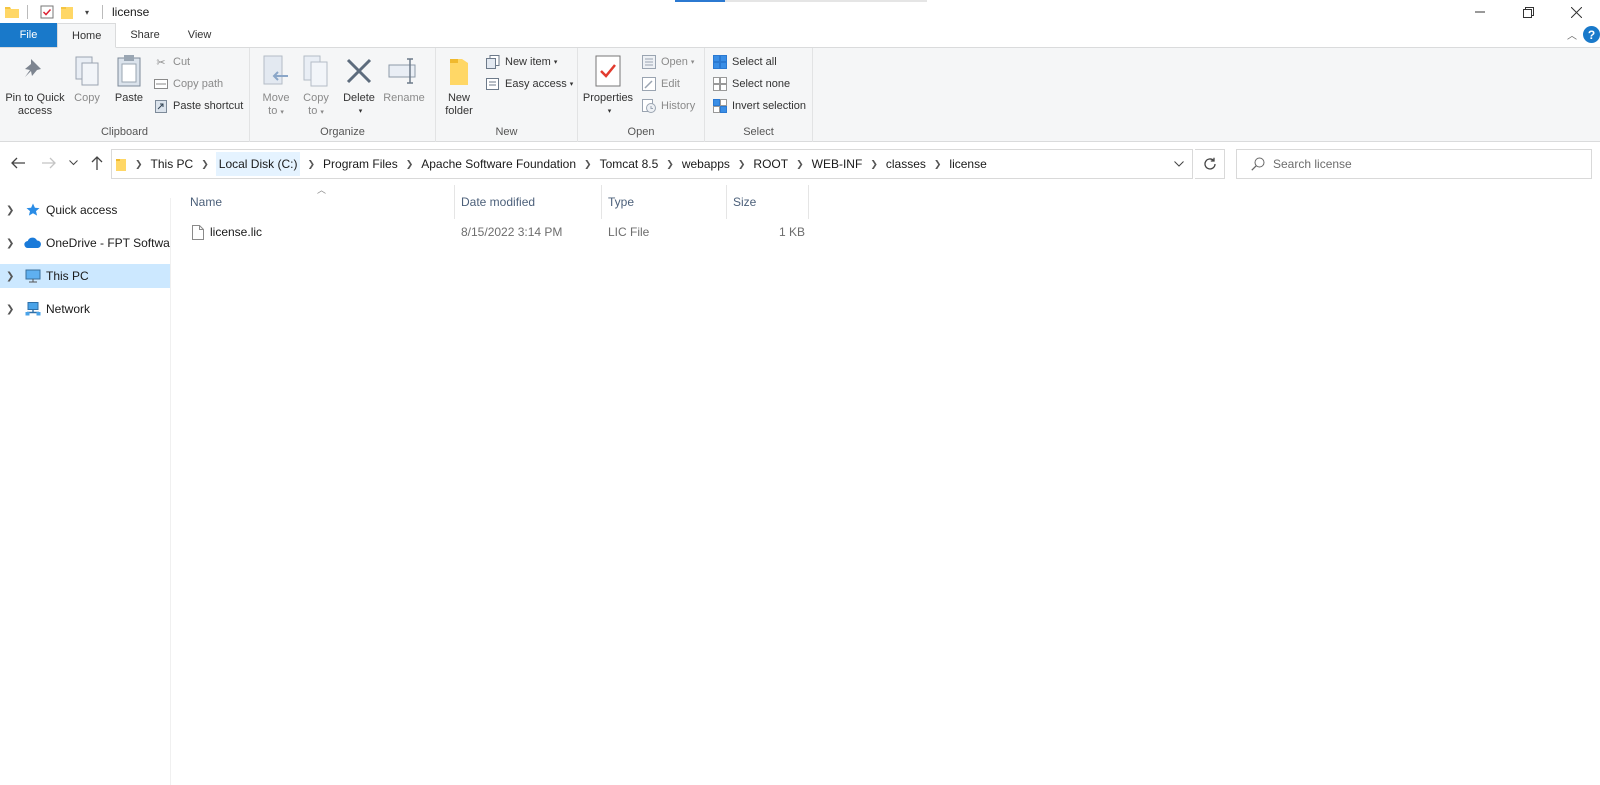 The image size is (1600, 785). Describe the element at coordinates (18, 163) in the screenshot. I see `back-button` at that location.